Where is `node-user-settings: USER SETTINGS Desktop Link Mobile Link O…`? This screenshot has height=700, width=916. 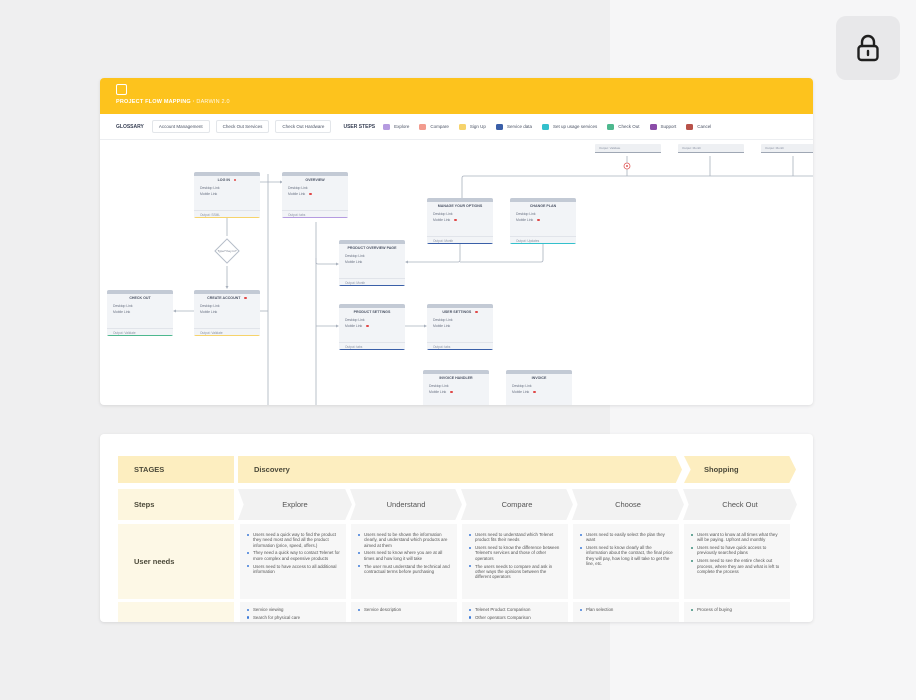
node-user-settings: USER SETTINGS Desktop Link Mobile Link O… is located at coordinates (460, 327).